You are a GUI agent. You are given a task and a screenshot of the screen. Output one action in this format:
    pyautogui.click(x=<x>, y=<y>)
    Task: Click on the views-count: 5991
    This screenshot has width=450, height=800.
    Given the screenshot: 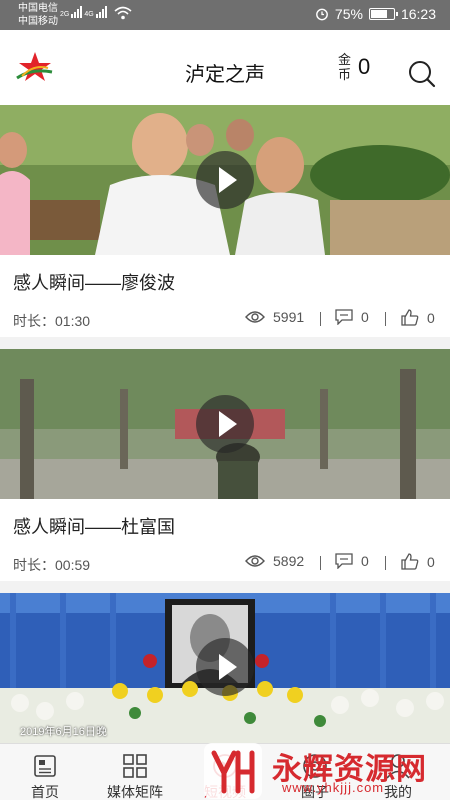 What is the action you would take?
    pyautogui.click(x=289, y=317)
    